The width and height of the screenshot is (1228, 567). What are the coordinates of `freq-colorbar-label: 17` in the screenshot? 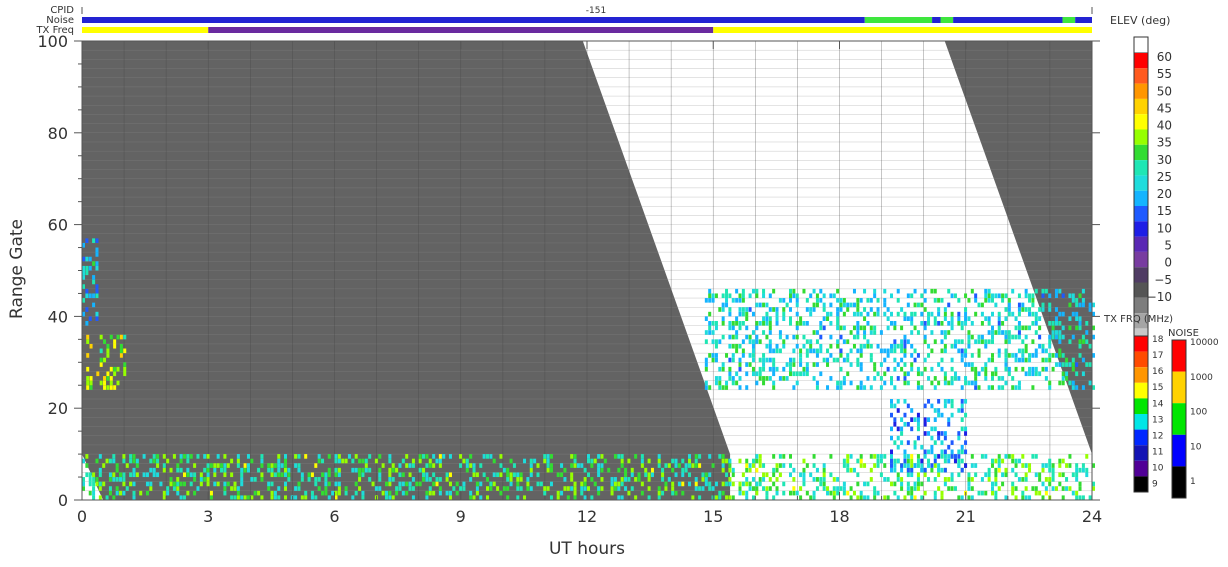 It's located at (1157, 356).